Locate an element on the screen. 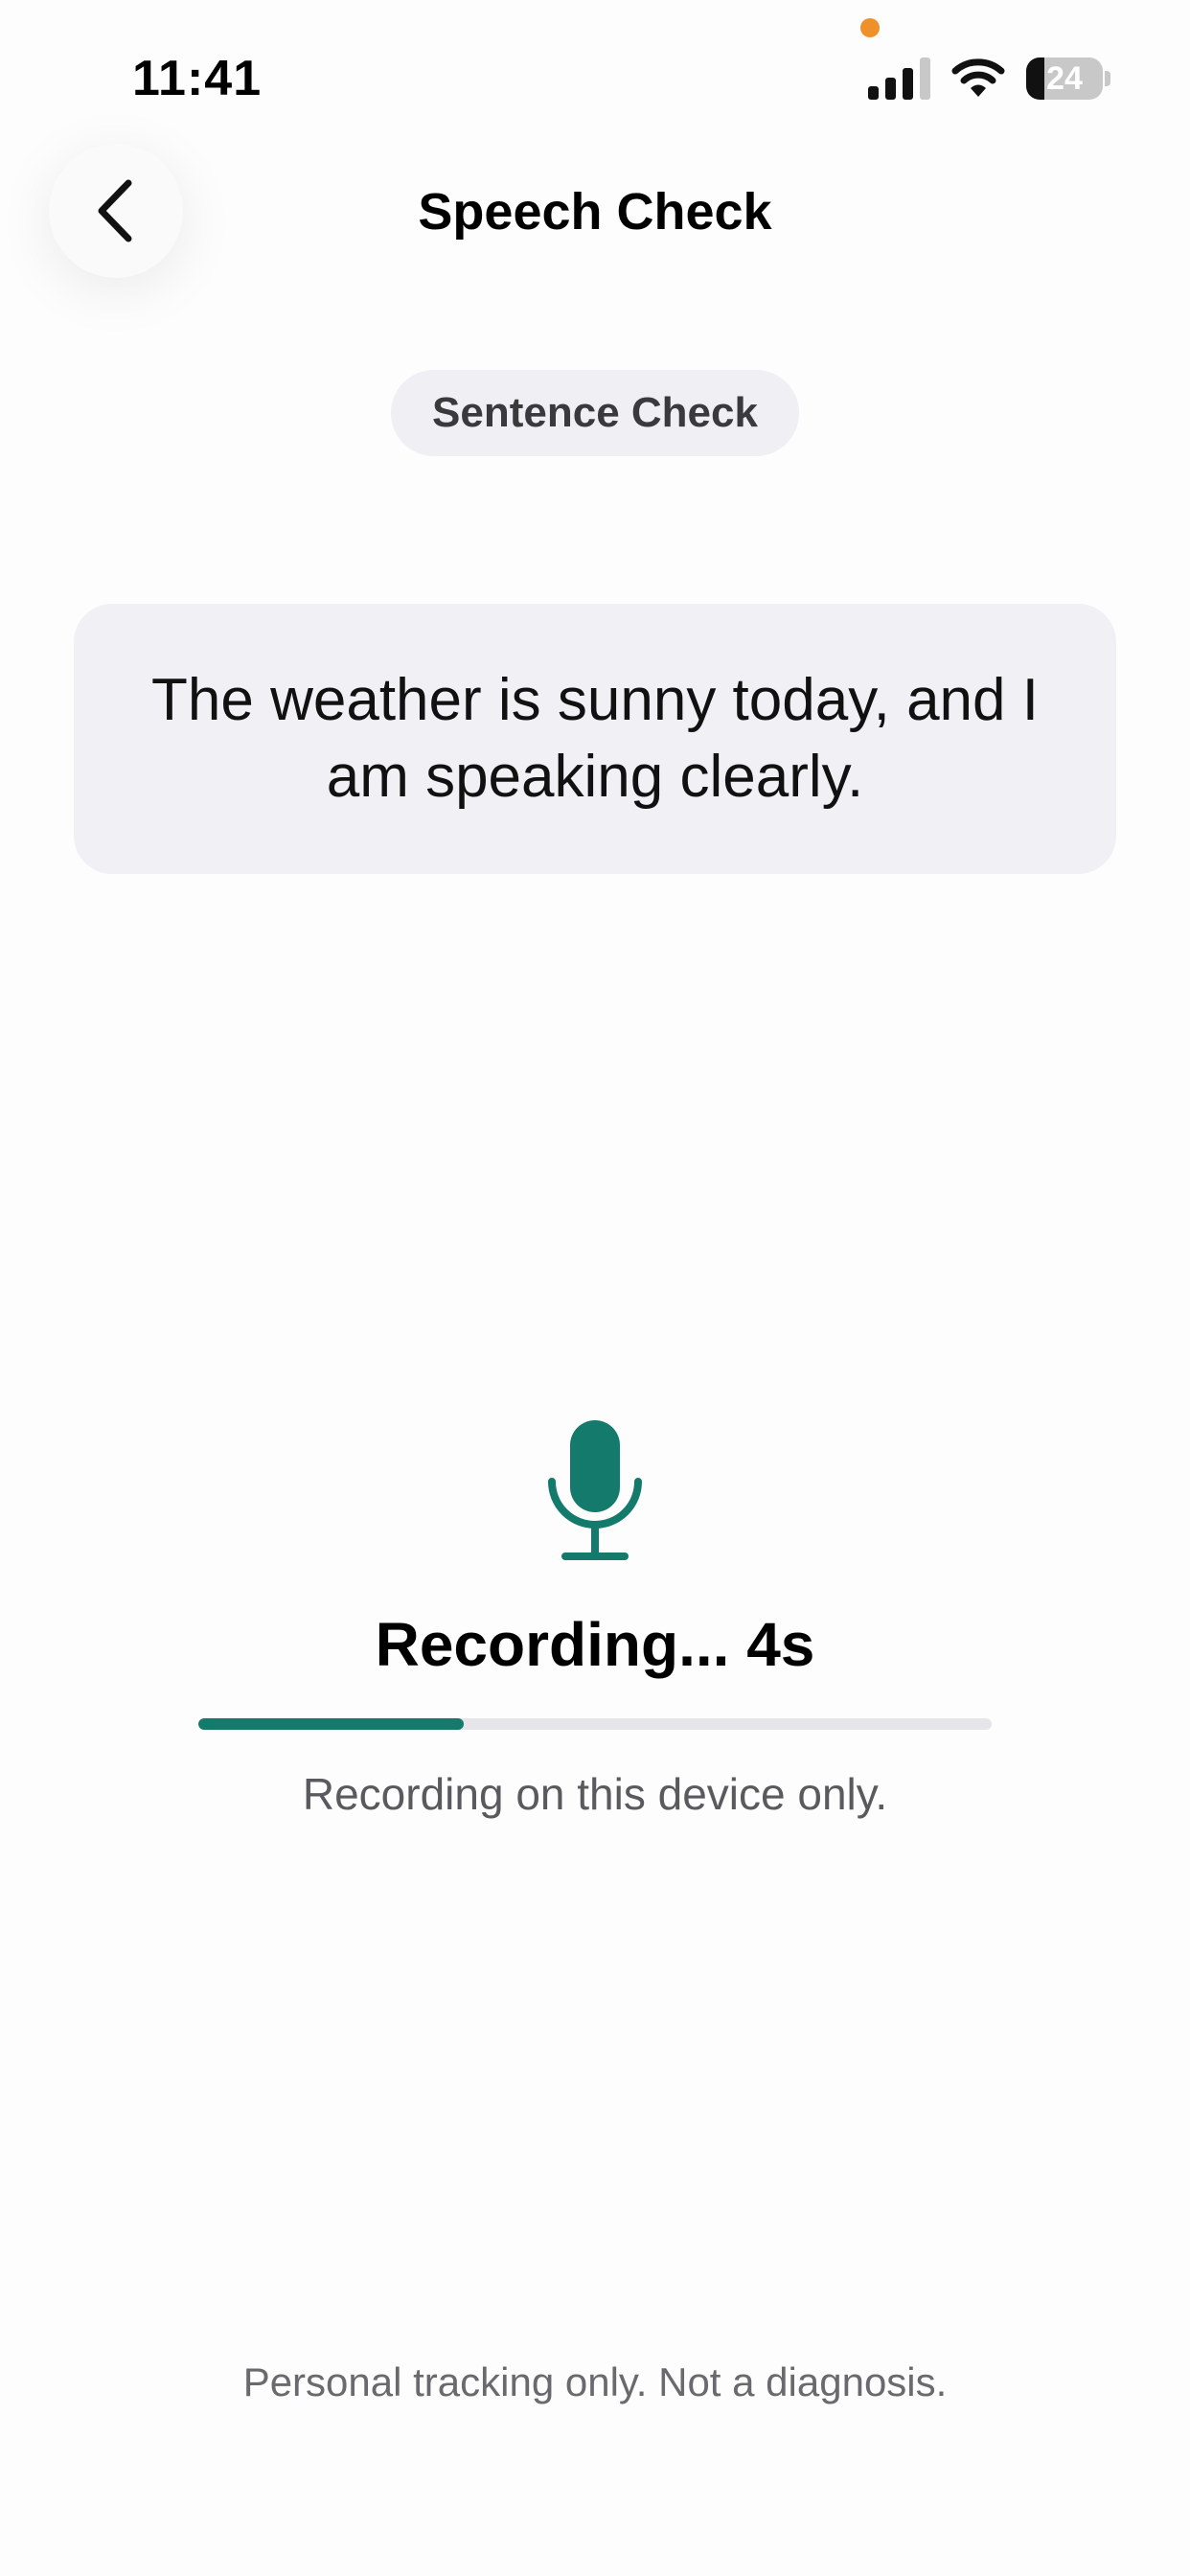  battery-body: 24 is located at coordinates (1065, 79).